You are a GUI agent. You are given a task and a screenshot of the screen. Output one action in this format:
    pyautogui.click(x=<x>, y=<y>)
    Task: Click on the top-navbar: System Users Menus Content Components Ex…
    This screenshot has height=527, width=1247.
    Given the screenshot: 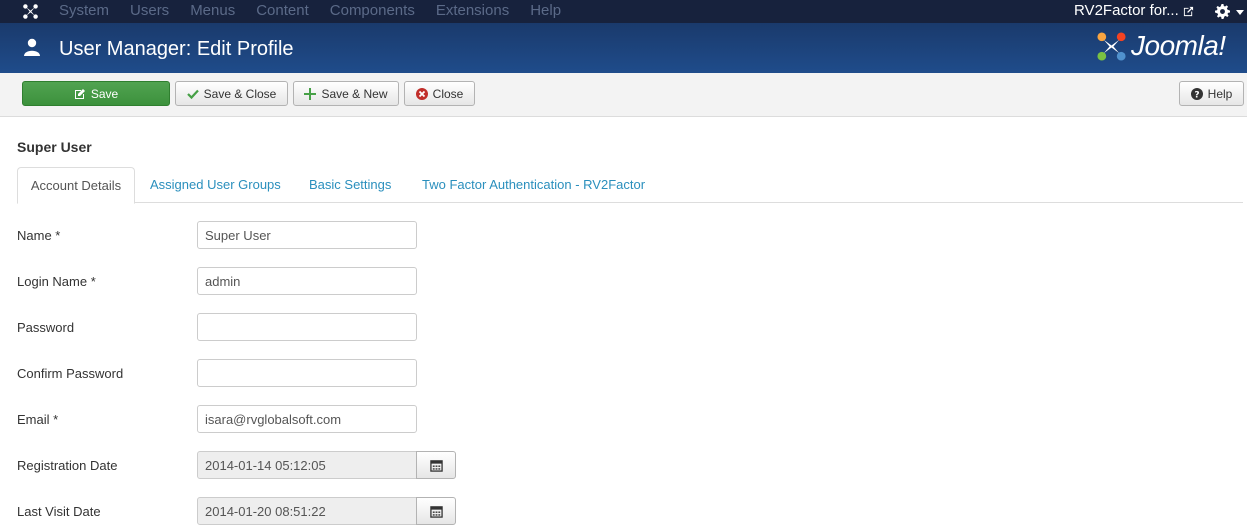 What is the action you would take?
    pyautogui.click(x=623, y=11)
    